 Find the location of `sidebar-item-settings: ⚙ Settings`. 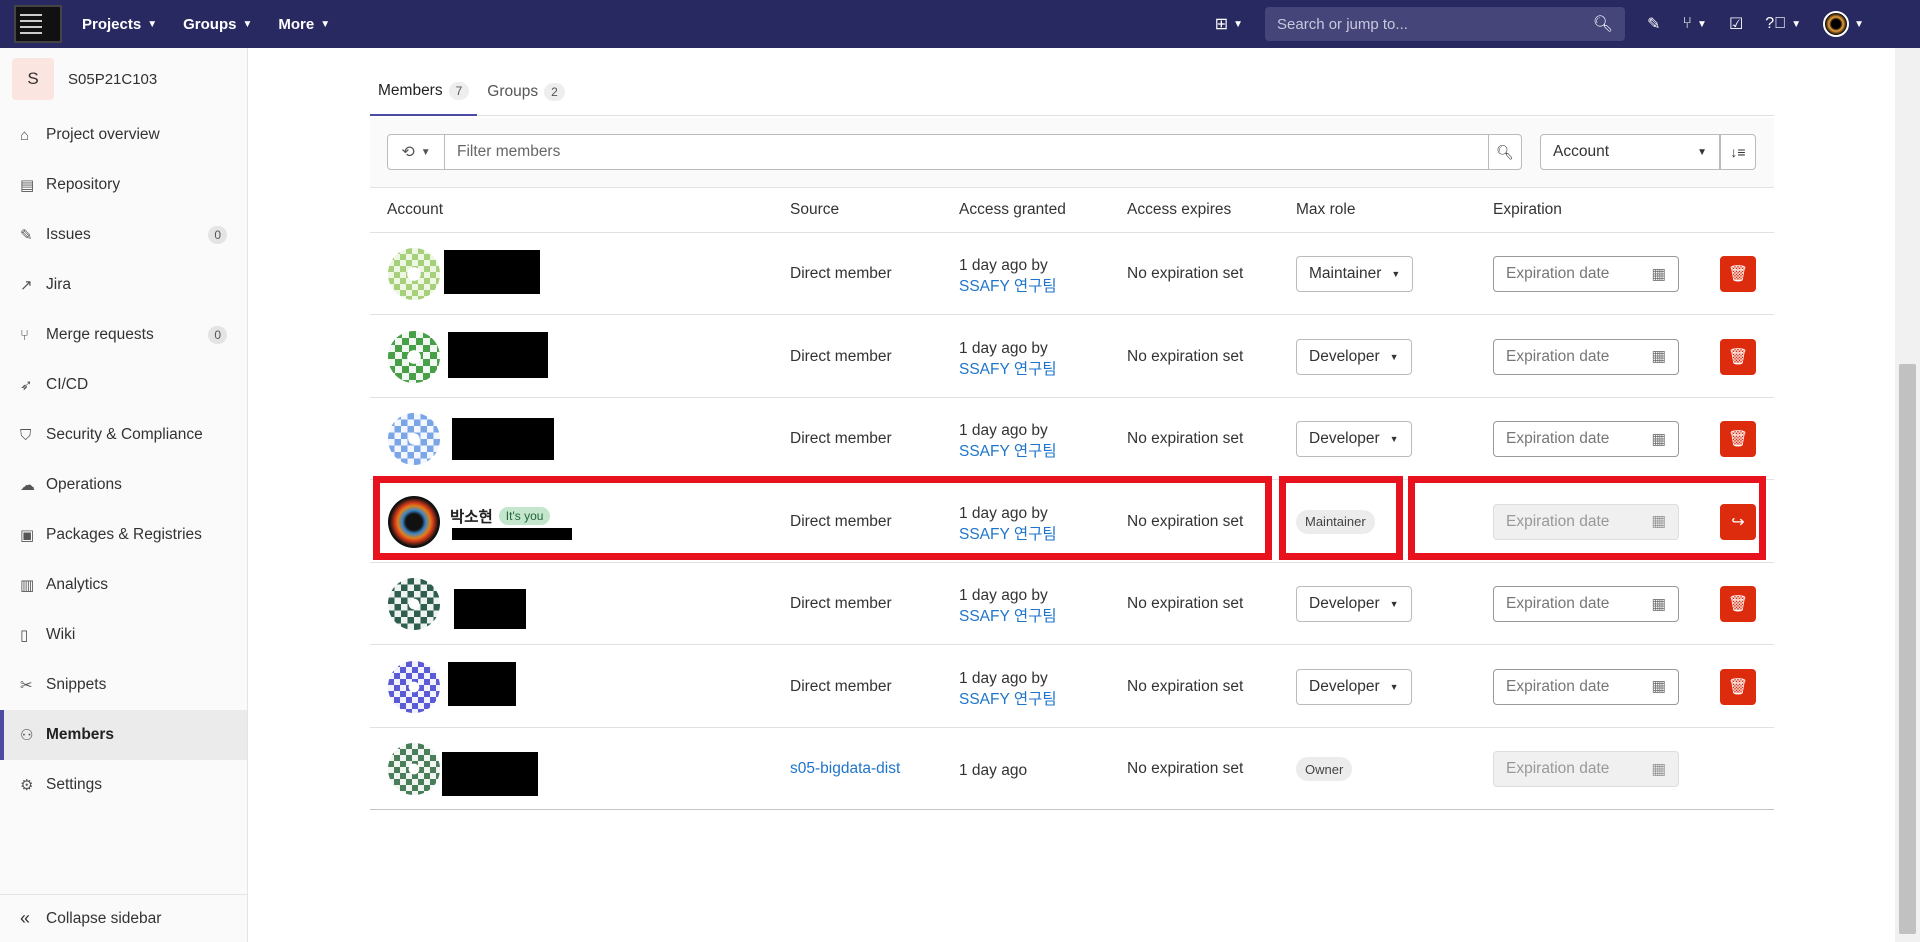

sidebar-item-settings: ⚙ Settings is located at coordinates (123, 785).